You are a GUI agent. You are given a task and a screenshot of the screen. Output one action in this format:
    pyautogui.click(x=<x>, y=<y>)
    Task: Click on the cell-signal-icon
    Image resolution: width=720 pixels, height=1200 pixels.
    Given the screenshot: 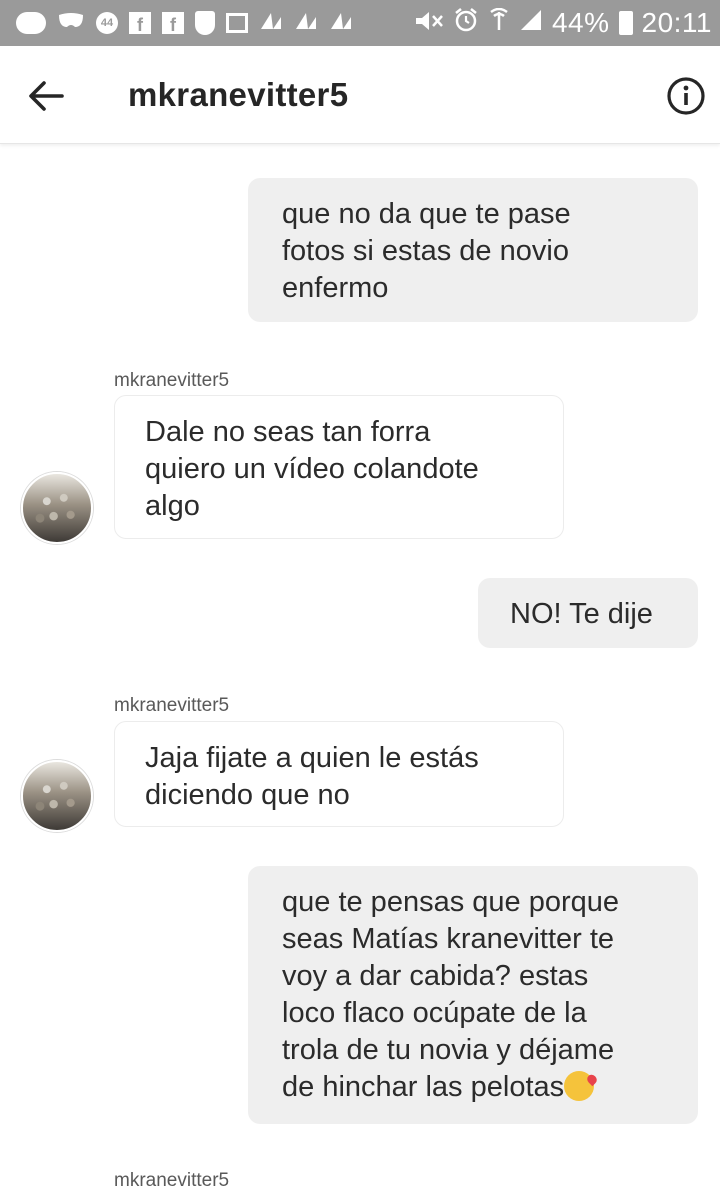 What is the action you would take?
    pyautogui.click(x=531, y=23)
    